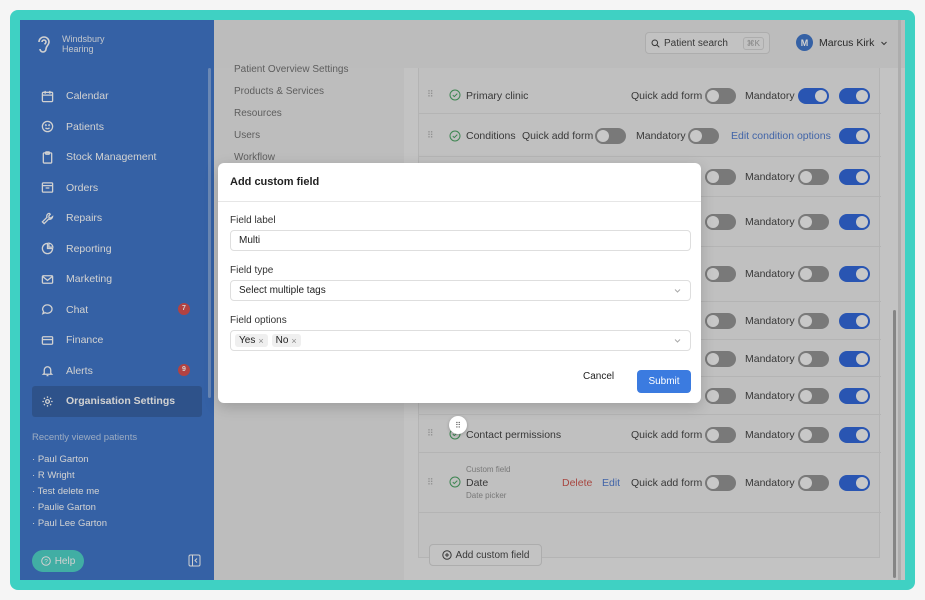 The width and height of the screenshot is (925, 600). Describe the element at coordinates (254, 157) in the screenshot. I see `settings-menu-item: Workflow` at that location.